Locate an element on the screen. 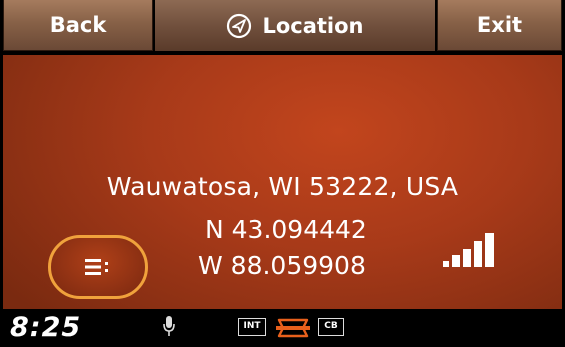 Image resolution: width=565 pixels, height=347 pixels. page-title: Location is located at coordinates (295, 25).